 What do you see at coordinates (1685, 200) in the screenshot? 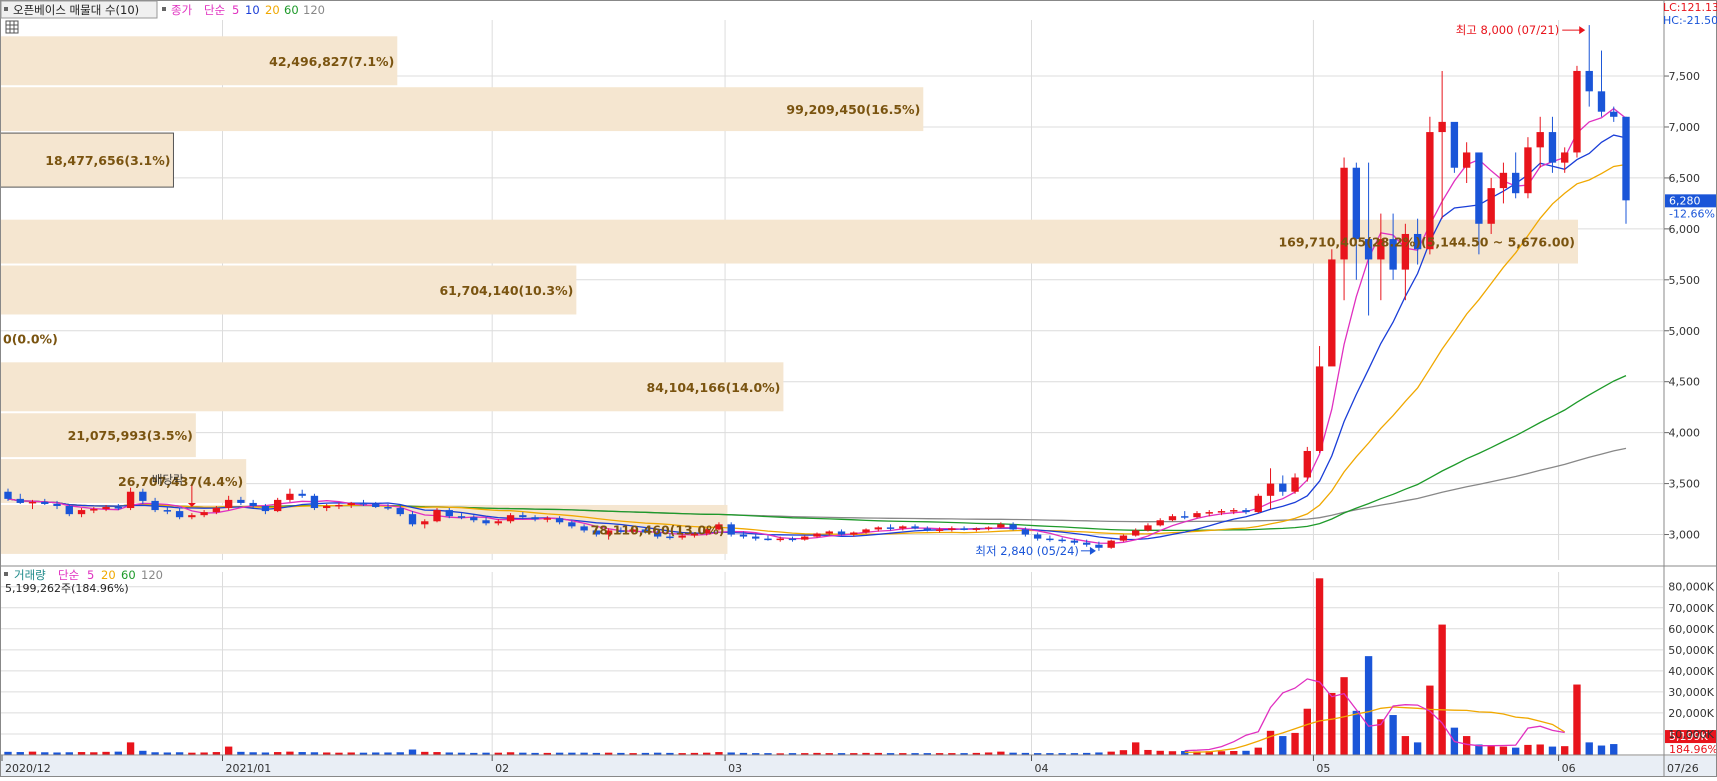
I see `last-price-label: 6,280` at bounding box center [1685, 200].